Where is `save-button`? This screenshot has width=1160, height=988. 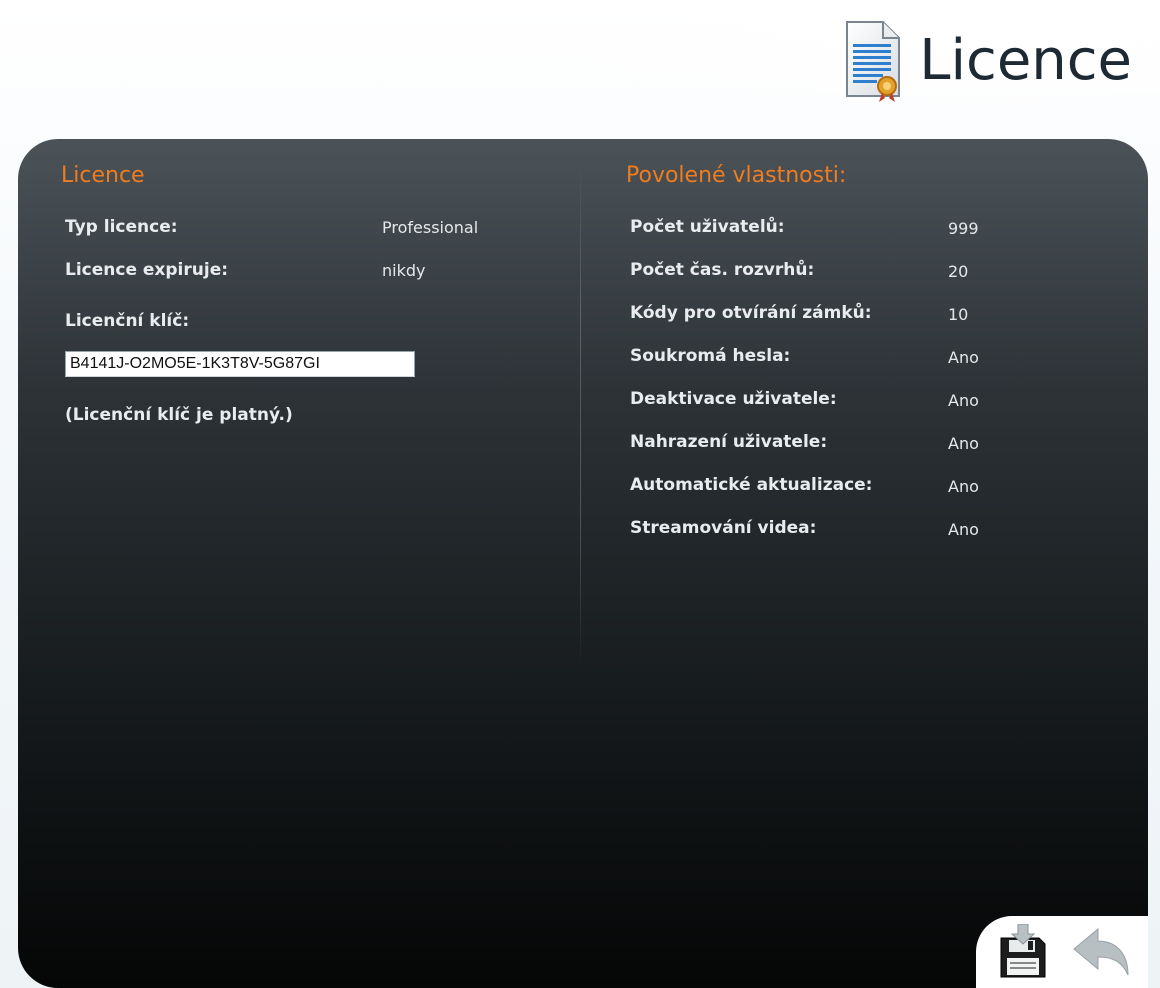
save-button is located at coordinates (1023, 952).